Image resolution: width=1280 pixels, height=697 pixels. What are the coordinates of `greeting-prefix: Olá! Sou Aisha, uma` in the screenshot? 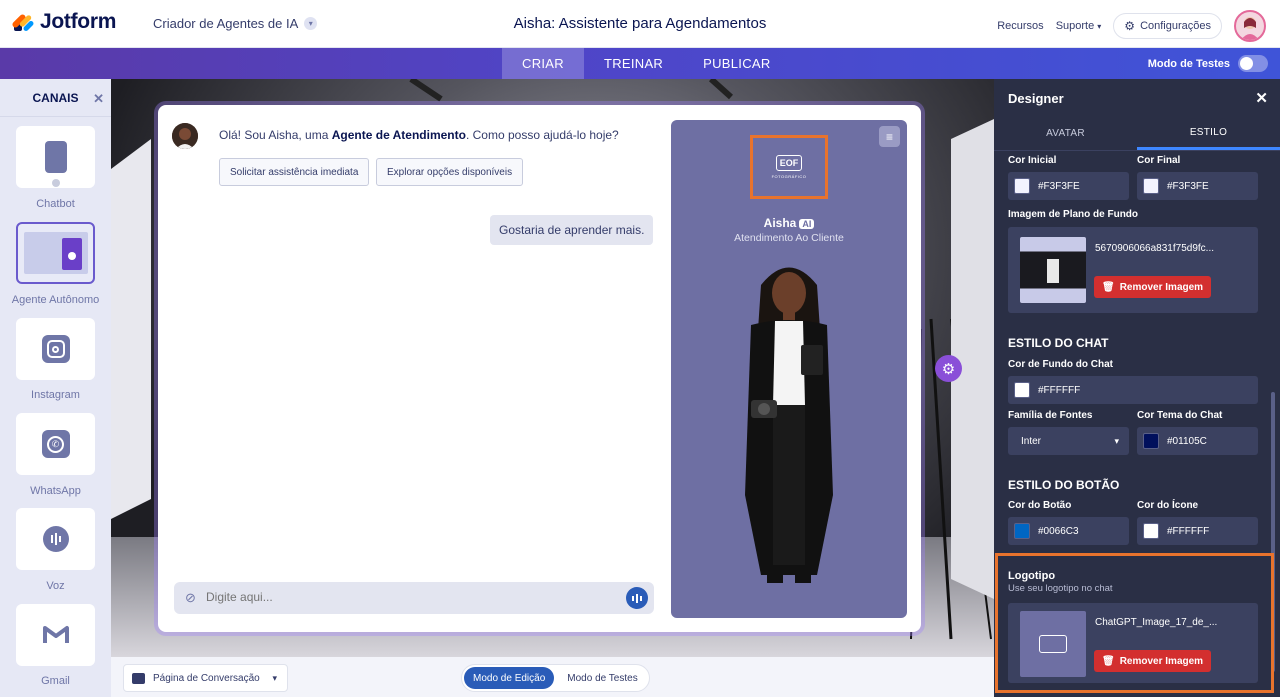 It's located at (275, 135).